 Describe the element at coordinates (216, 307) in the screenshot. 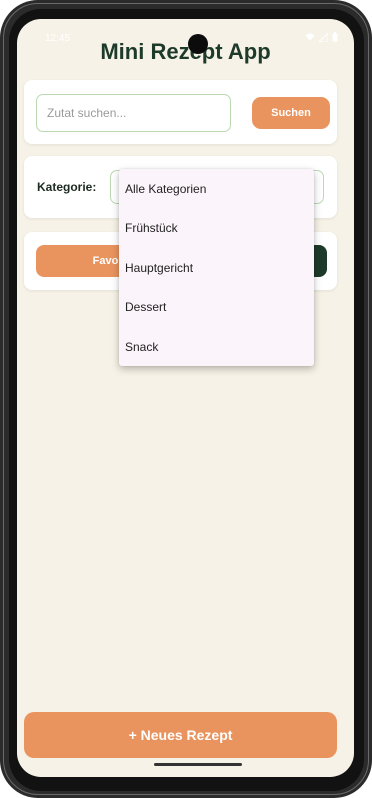

I see `dropdown-option-dessert: Dessert` at that location.